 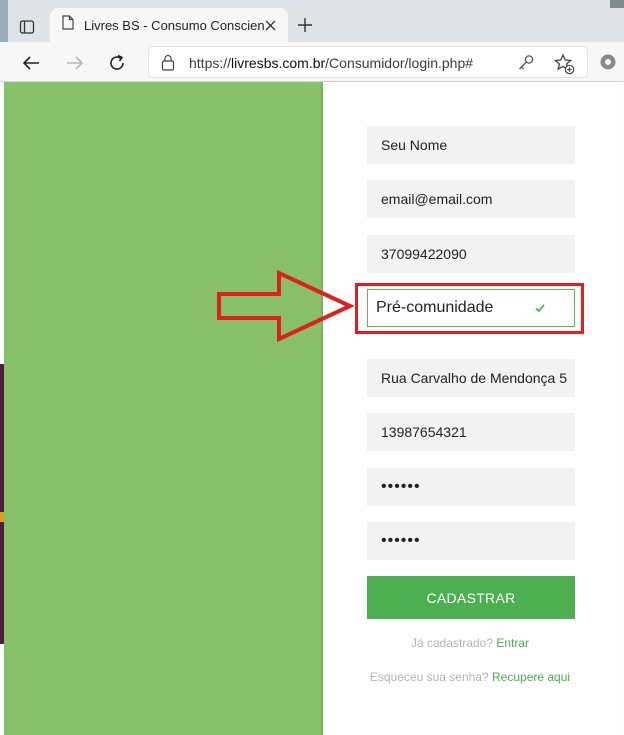 I want to click on settings-icon, so click(x=609, y=63).